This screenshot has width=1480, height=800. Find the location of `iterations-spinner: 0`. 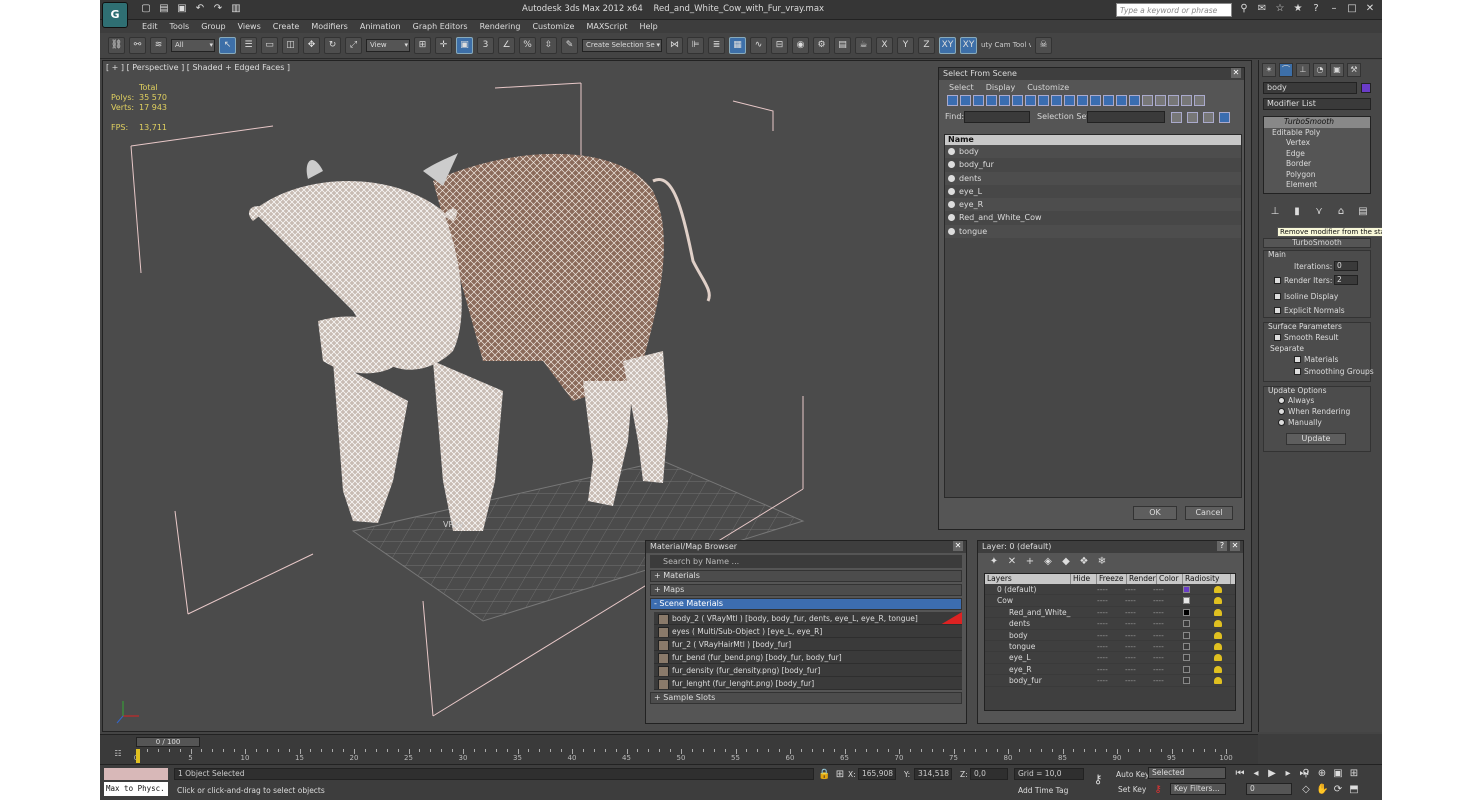

iterations-spinner: 0 is located at coordinates (1346, 266).